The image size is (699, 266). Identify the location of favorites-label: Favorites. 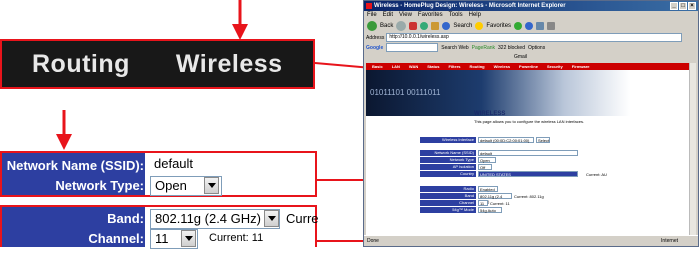
(498, 26).